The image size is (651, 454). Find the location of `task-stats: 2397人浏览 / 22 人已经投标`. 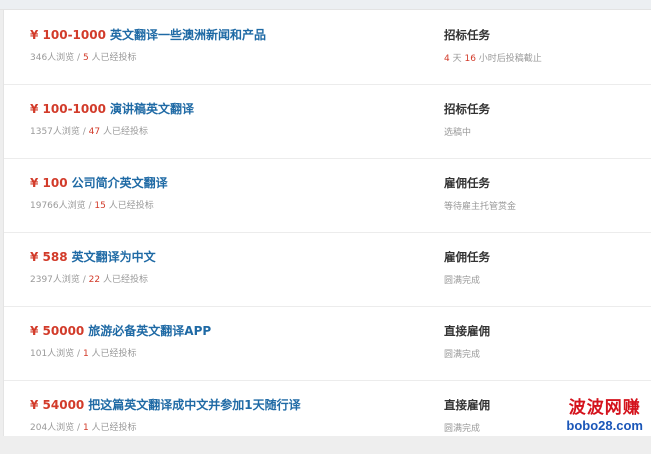

task-stats: 2397人浏览 / 22 人已经投标 is located at coordinates (89, 280).